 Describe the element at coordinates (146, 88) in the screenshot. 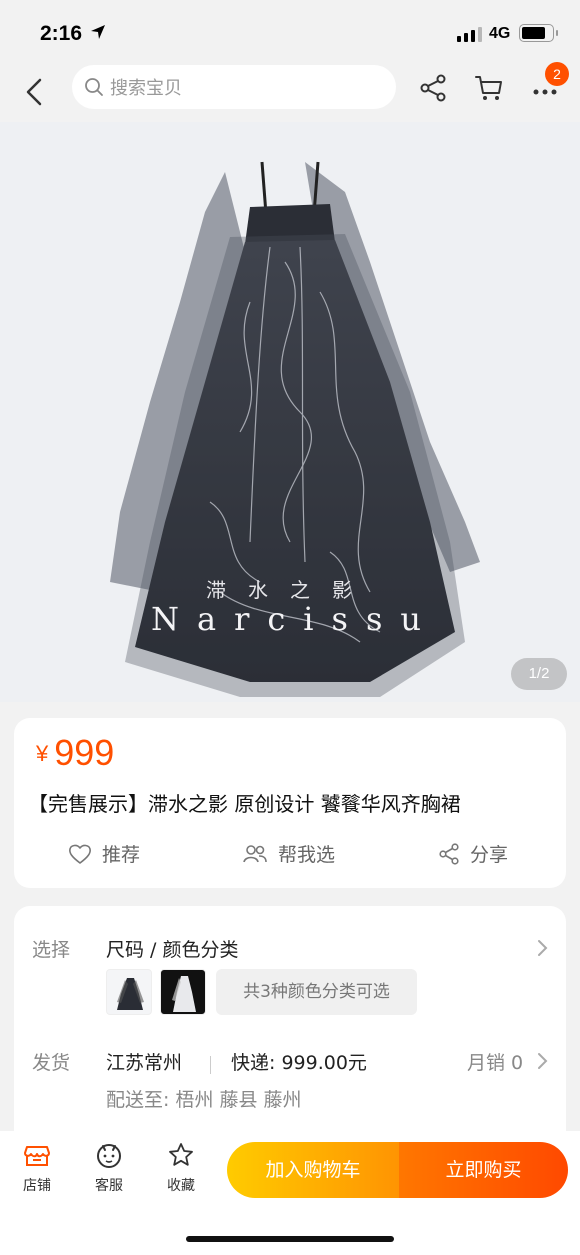

I see `search-placeholder: 搜索宝贝` at that location.